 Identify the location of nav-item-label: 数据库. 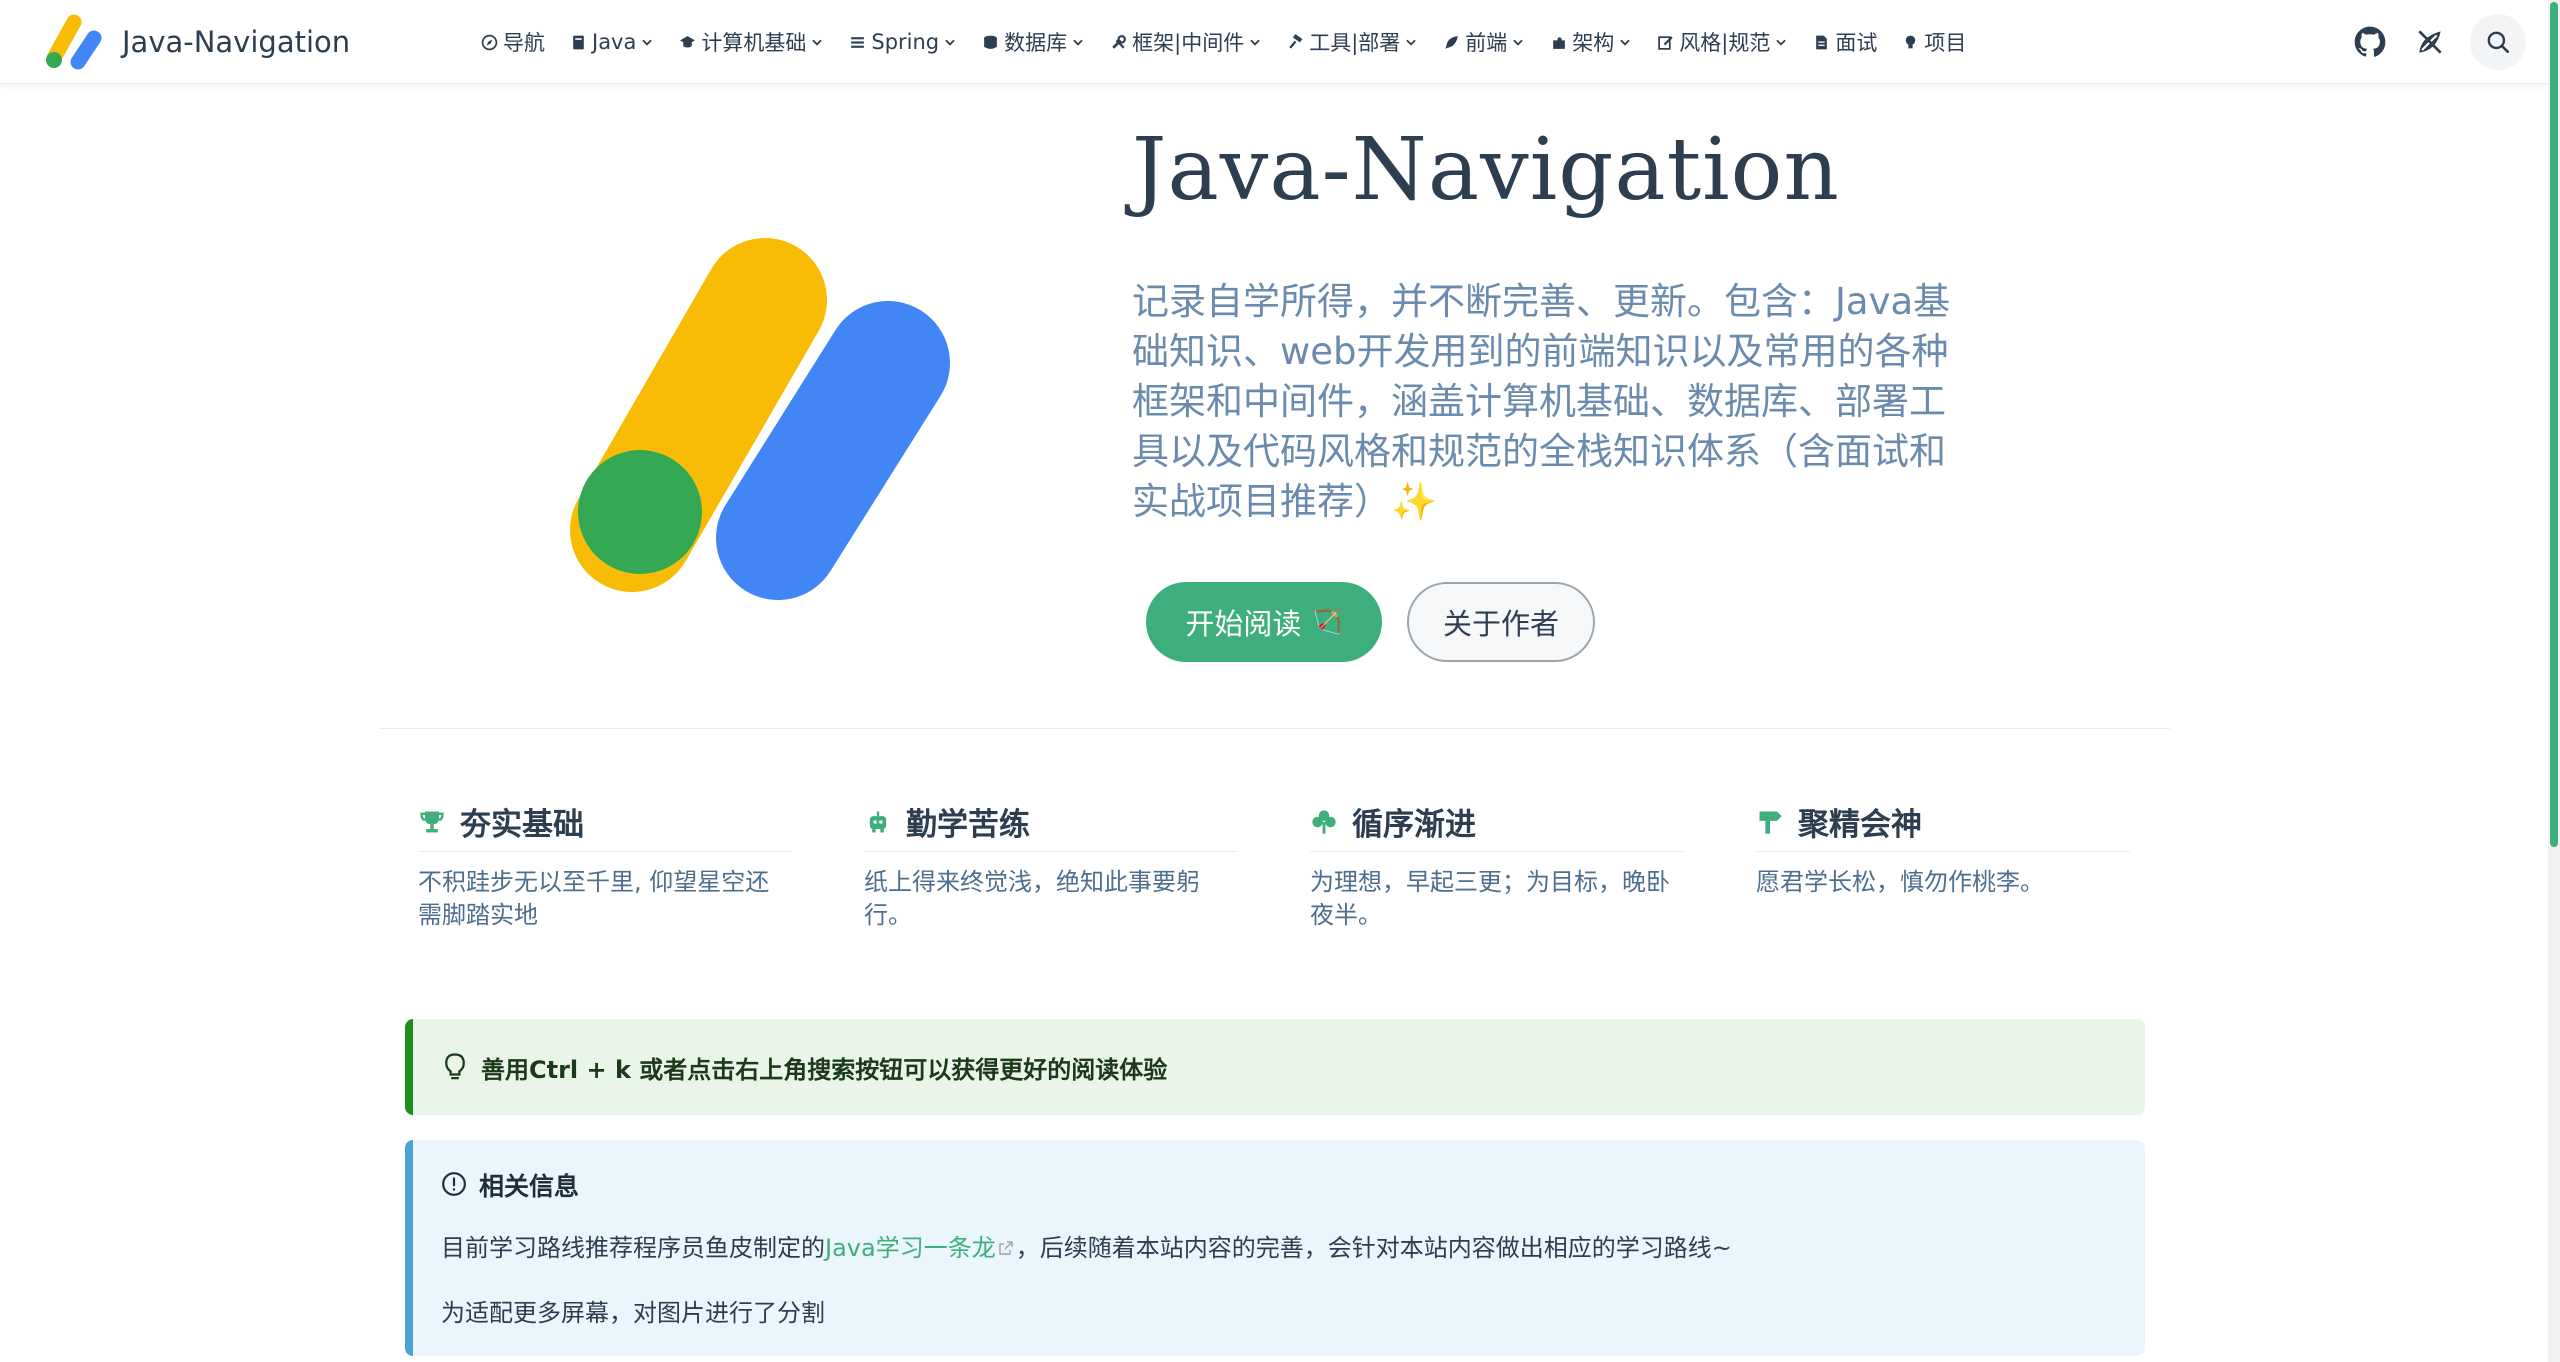
(1036, 43).